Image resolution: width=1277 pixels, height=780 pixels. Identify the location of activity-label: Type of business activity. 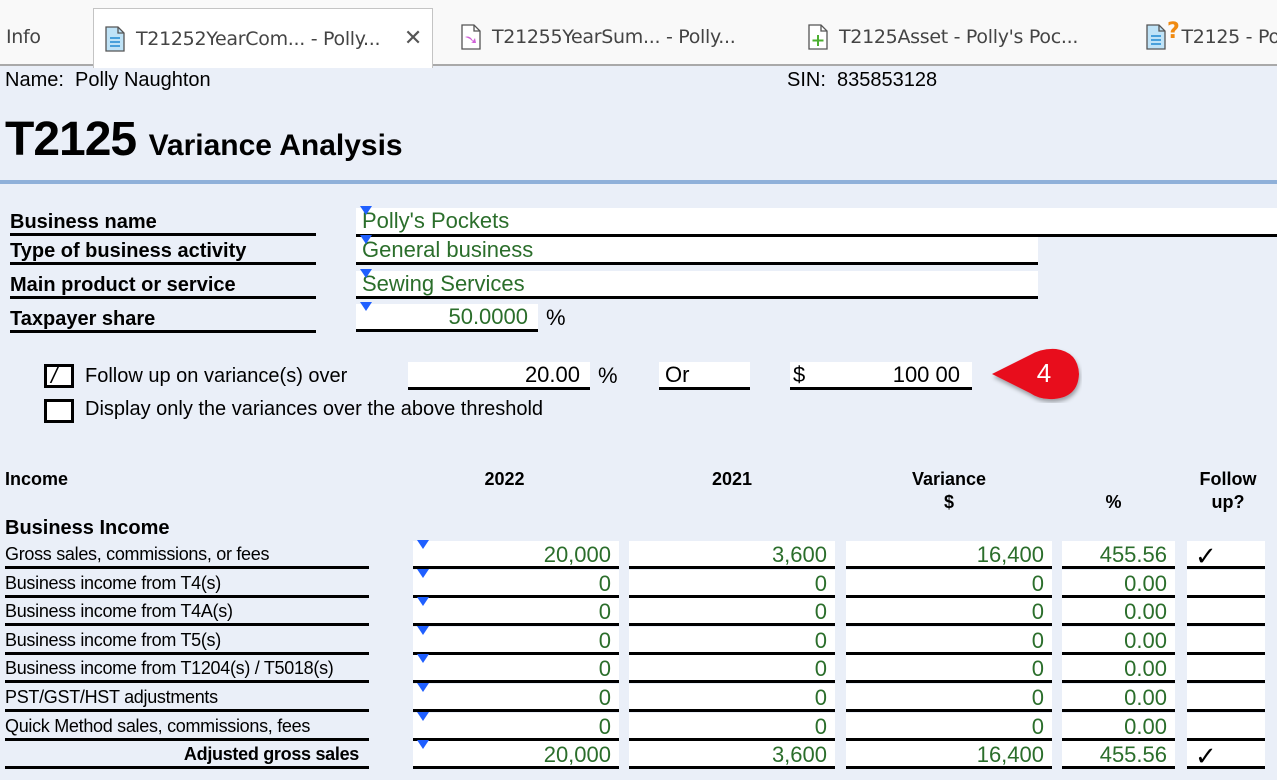
(163, 252).